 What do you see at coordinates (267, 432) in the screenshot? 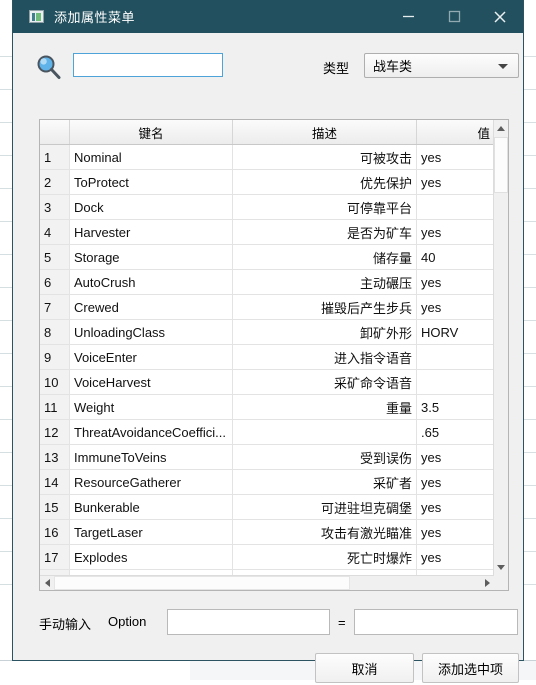
I see `table-row: 12 ThreatAvoidanceCoeffici... .65` at bounding box center [267, 432].